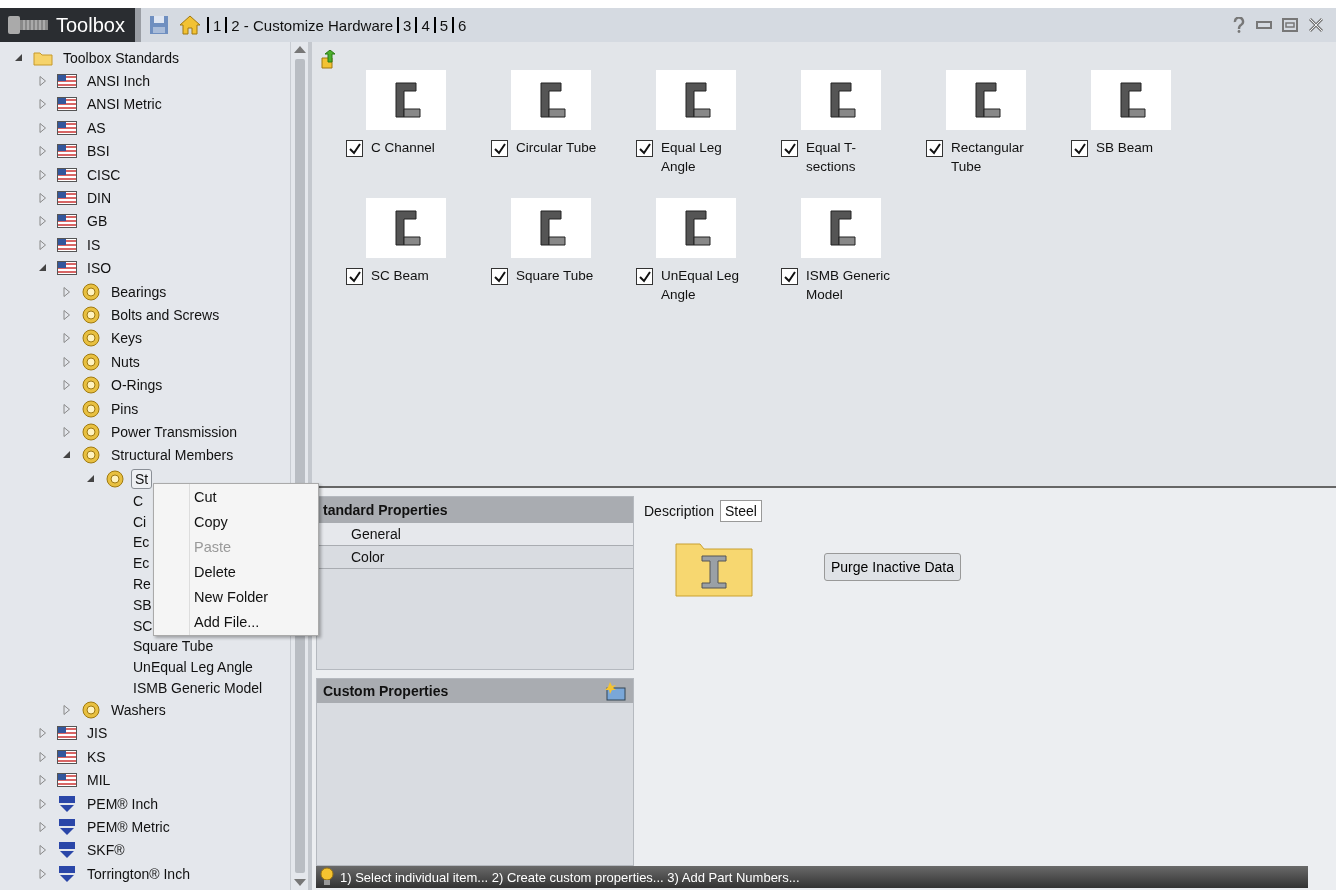  What do you see at coordinates (1239, 25) in the screenshot?
I see `help-icon` at bounding box center [1239, 25].